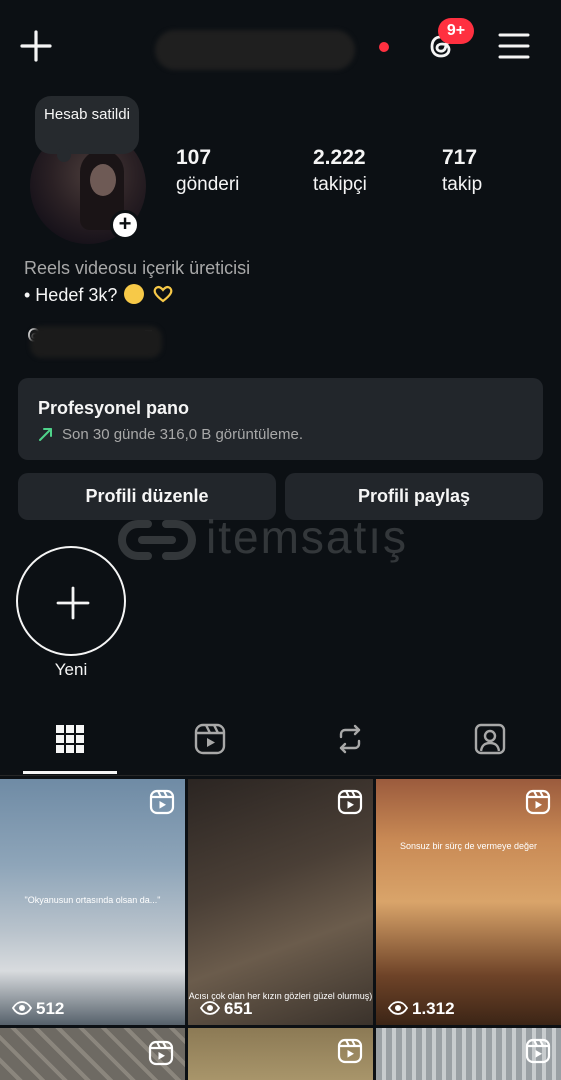  Describe the element at coordinates (462, 171) in the screenshot. I see `stat-following: 717 takip` at that location.